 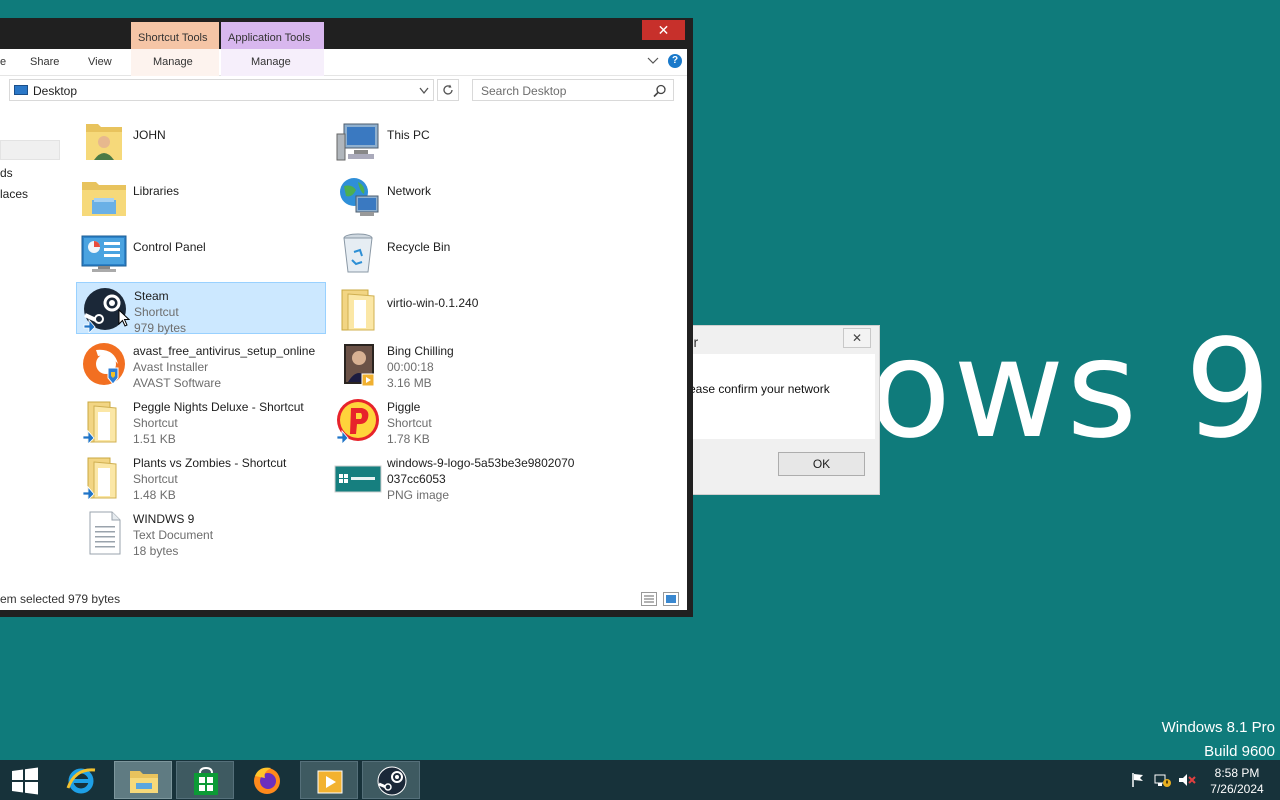 I want to click on avast-icon, so click(x=104, y=364).